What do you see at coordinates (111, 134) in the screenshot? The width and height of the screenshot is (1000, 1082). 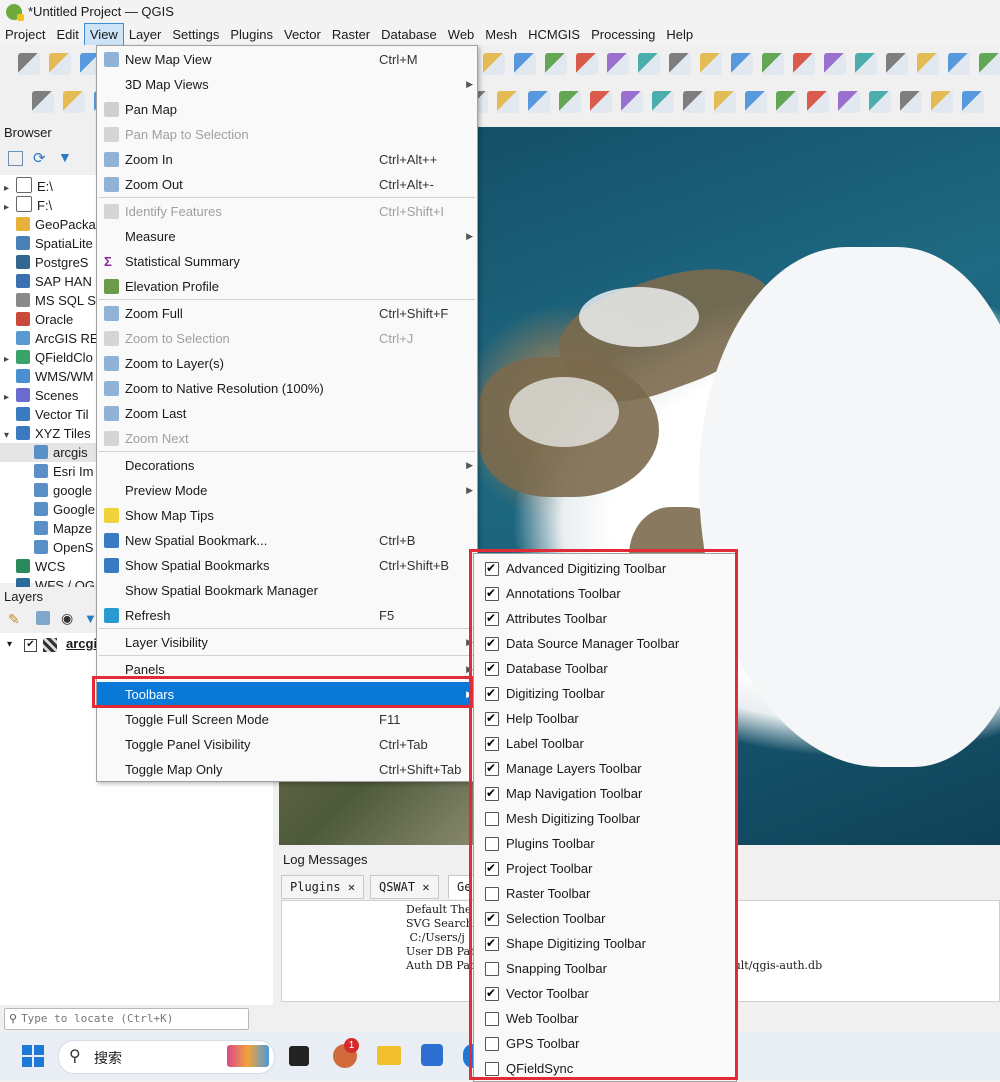 I see `pan-selection-icon` at bounding box center [111, 134].